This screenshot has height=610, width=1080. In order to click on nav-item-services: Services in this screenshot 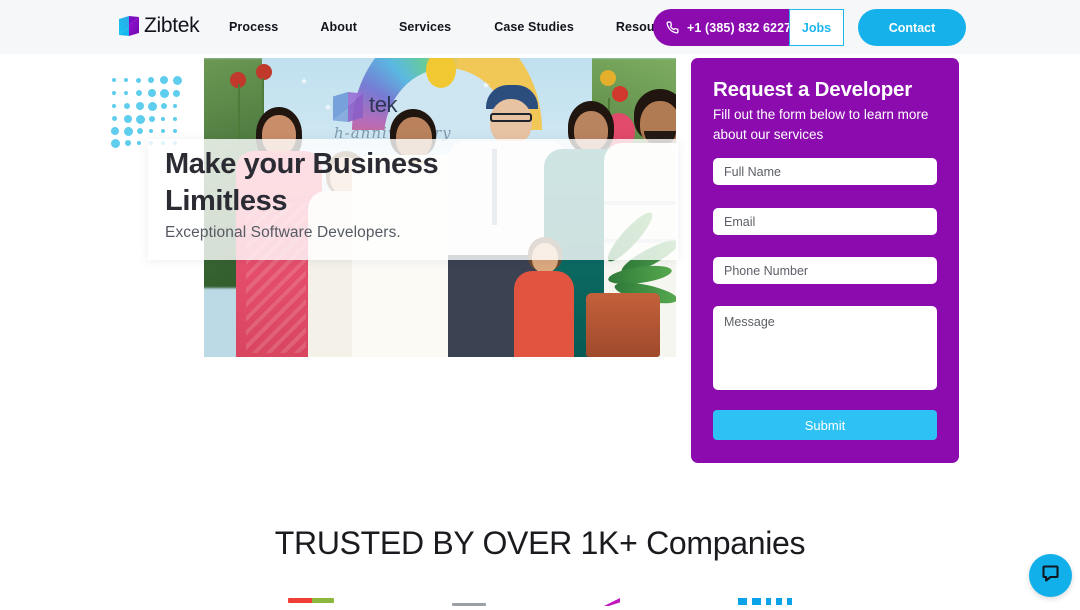, I will do `click(425, 27)`.